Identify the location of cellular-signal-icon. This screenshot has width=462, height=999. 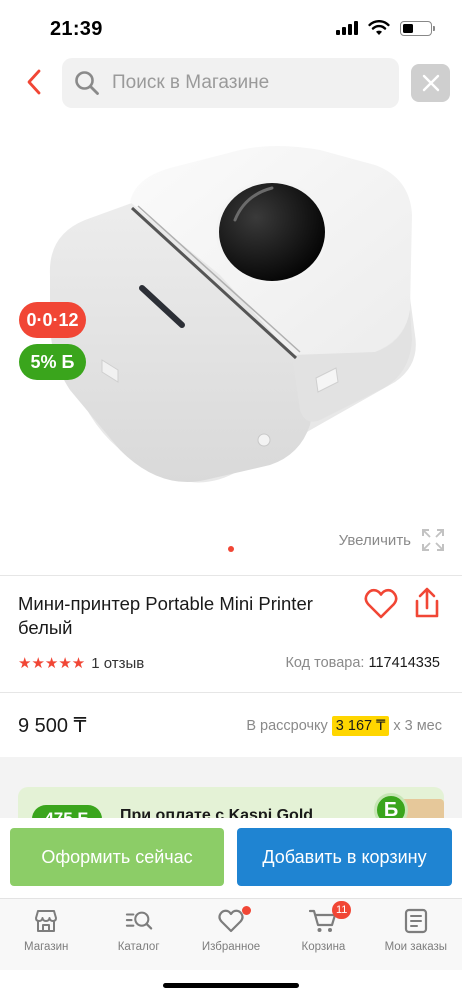
(347, 28).